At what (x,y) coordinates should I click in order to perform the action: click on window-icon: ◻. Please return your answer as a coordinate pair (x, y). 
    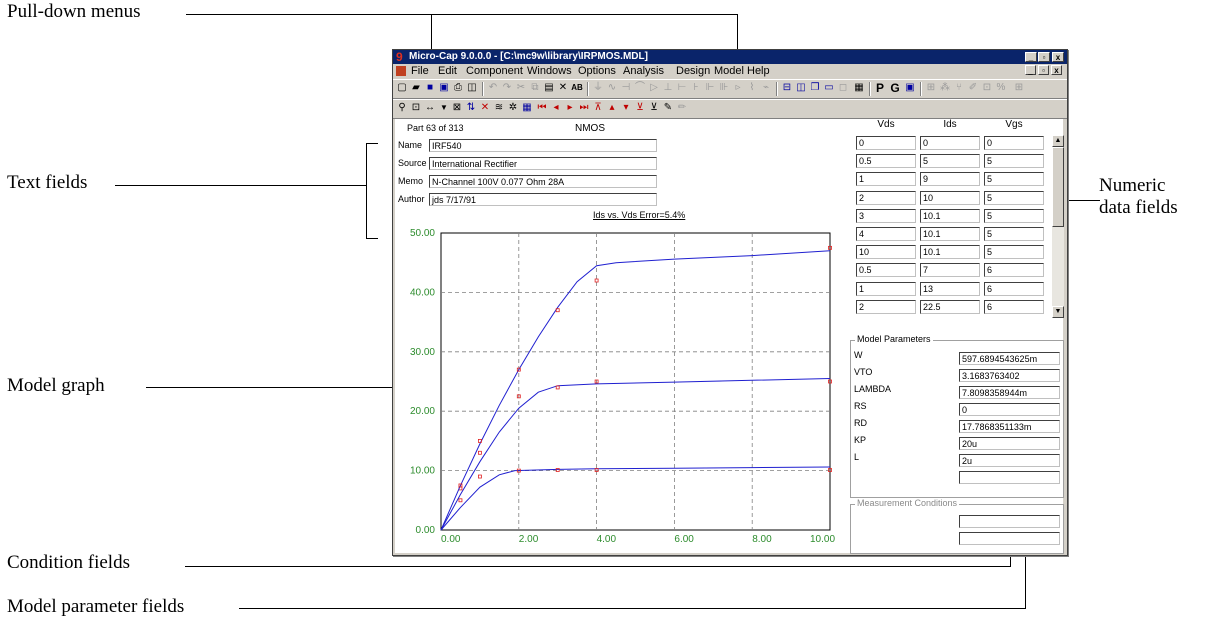
    Looking at the image, I should click on (843, 88).